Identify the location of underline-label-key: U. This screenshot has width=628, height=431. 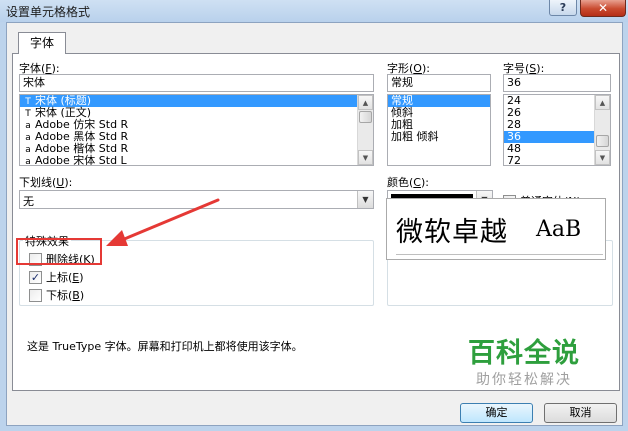
(60, 182).